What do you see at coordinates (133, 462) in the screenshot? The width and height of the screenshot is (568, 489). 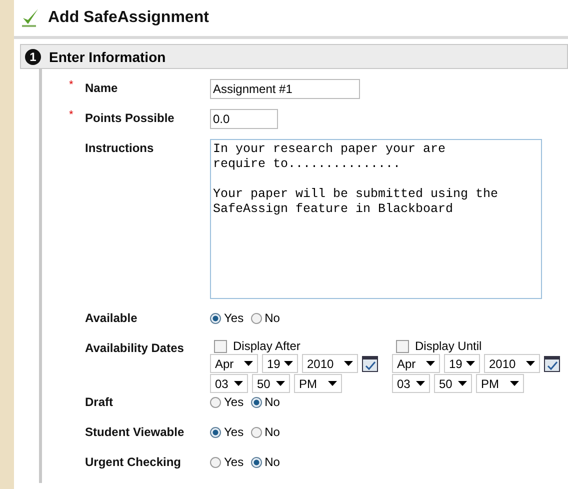 I see `field-label: Urgent Checking` at bounding box center [133, 462].